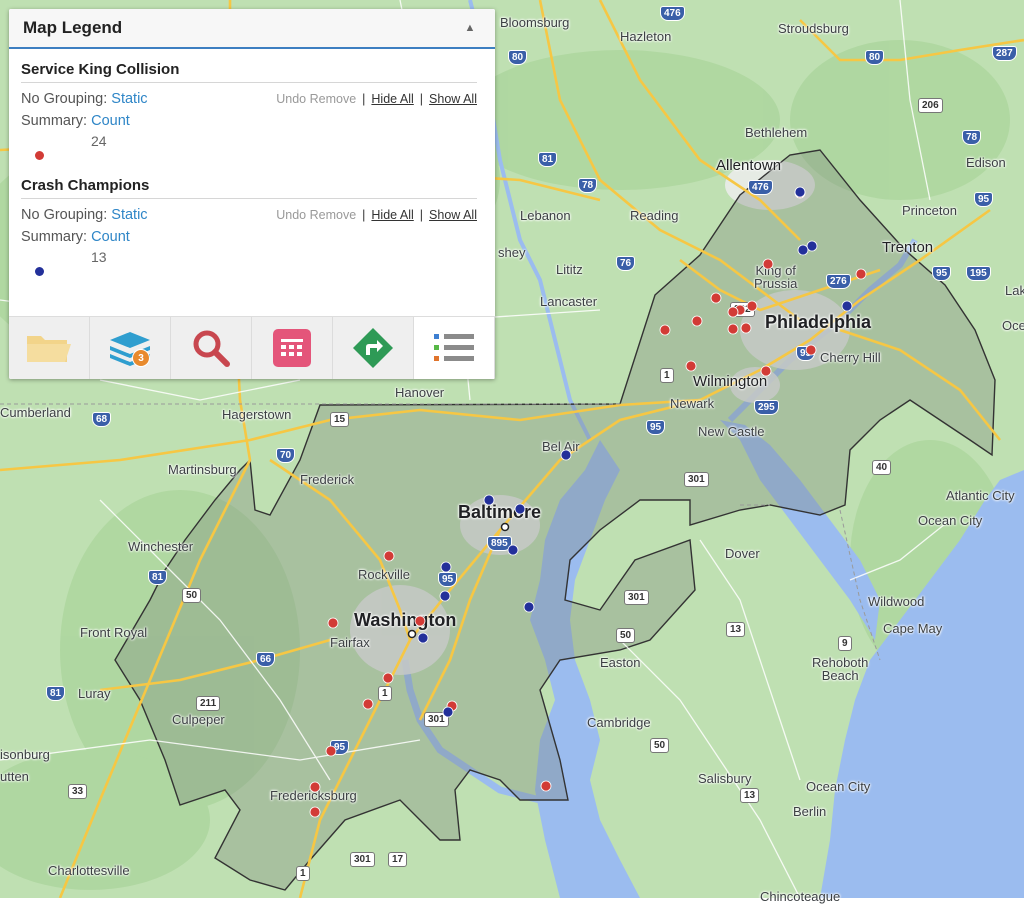  Describe the element at coordinates (249, 266) in the screenshot. I see `legend-swatch-row: 13` at that location.